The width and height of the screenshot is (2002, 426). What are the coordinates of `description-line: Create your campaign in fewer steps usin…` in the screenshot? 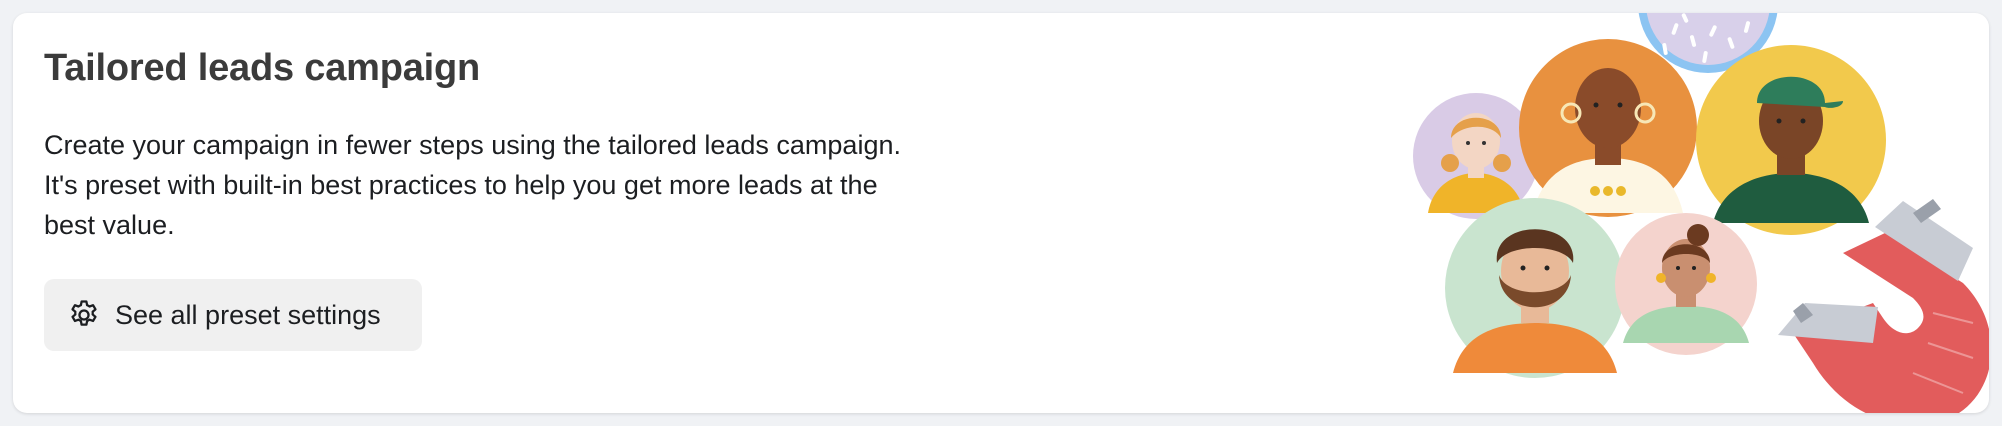 It's located at (472, 145).